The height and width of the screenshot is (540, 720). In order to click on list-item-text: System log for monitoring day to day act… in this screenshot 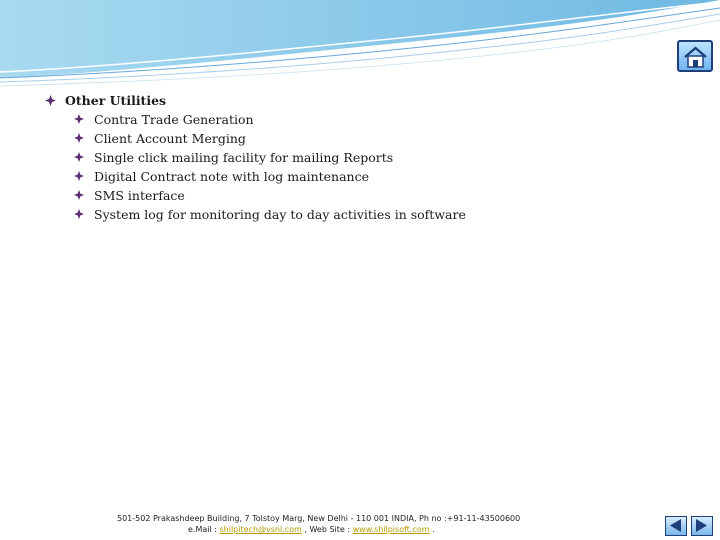, I will do `click(280, 214)`.